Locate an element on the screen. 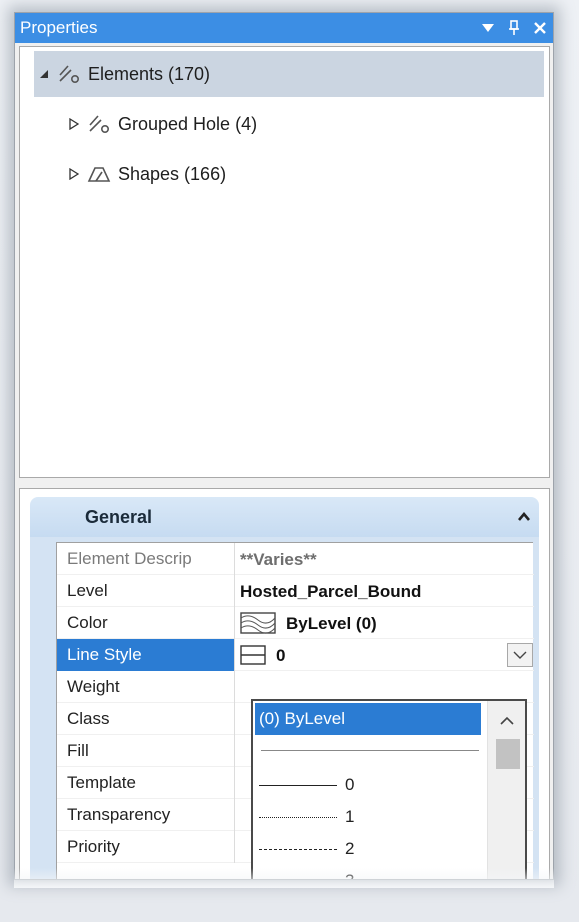  close-button is located at coordinates (540, 28).